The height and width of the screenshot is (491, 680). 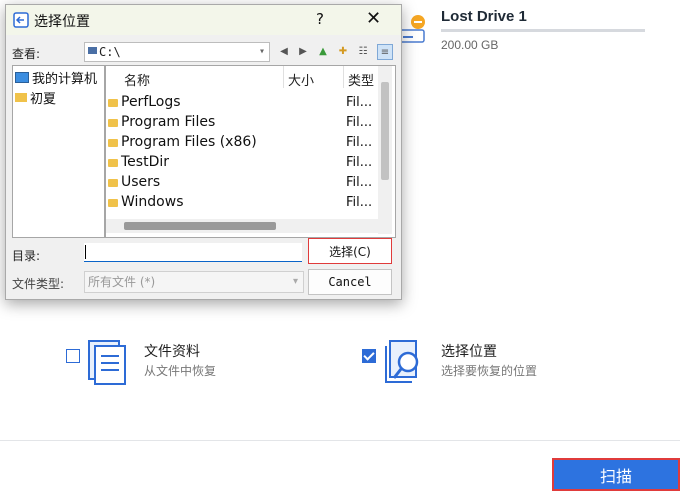 I want to click on directory-input, so click(x=193, y=252).